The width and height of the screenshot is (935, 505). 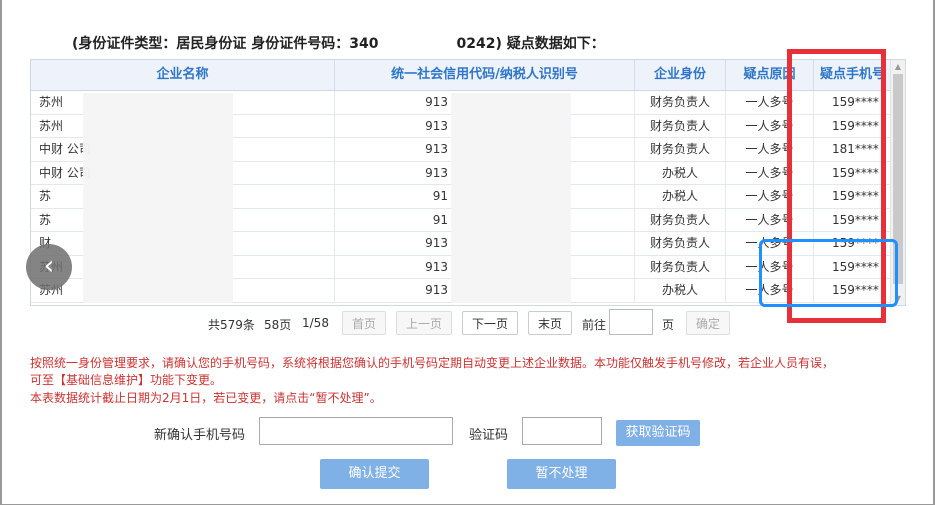 What do you see at coordinates (550, 323) in the screenshot?
I see `last-page-button: 末页` at bounding box center [550, 323].